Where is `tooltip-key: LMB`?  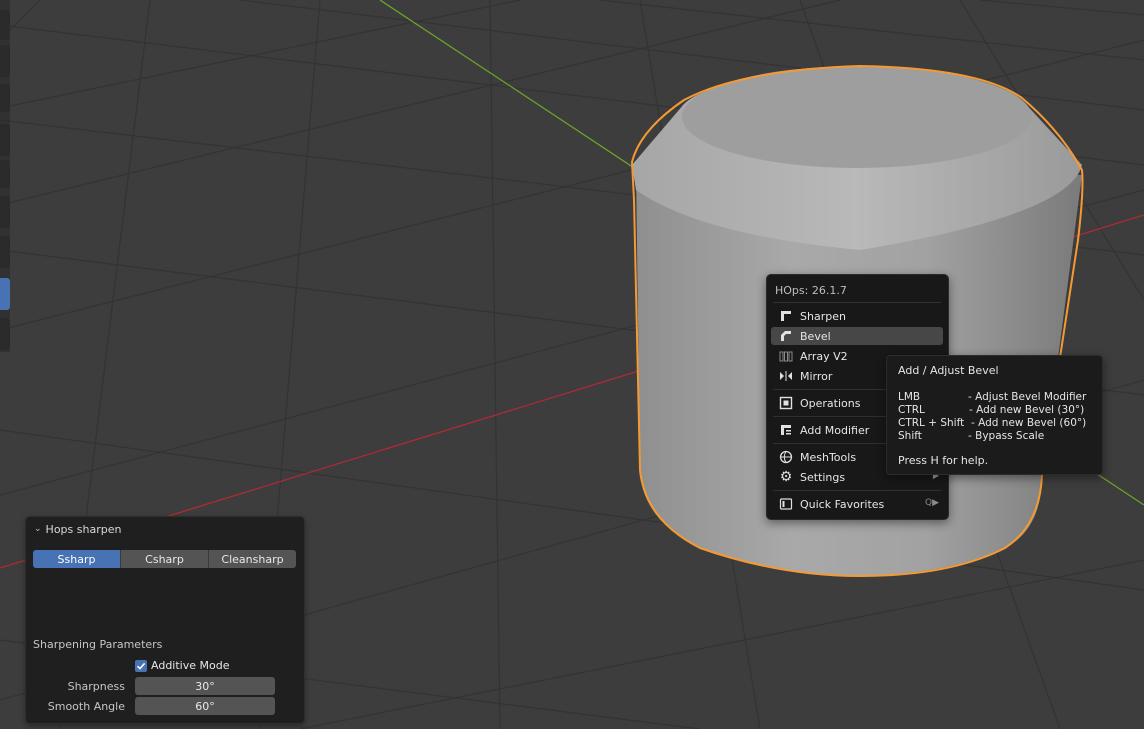 tooltip-key: LMB is located at coordinates (909, 397).